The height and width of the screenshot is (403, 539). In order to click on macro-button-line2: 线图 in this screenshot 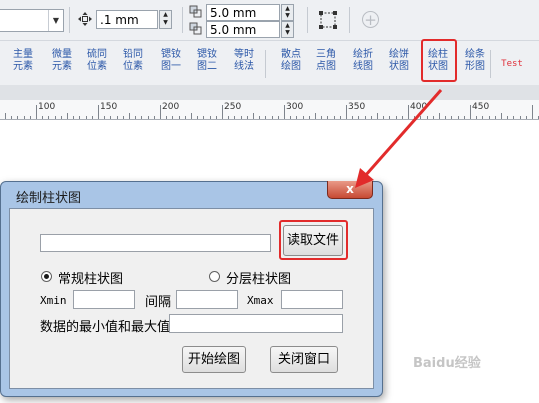, I will do `click(363, 66)`.